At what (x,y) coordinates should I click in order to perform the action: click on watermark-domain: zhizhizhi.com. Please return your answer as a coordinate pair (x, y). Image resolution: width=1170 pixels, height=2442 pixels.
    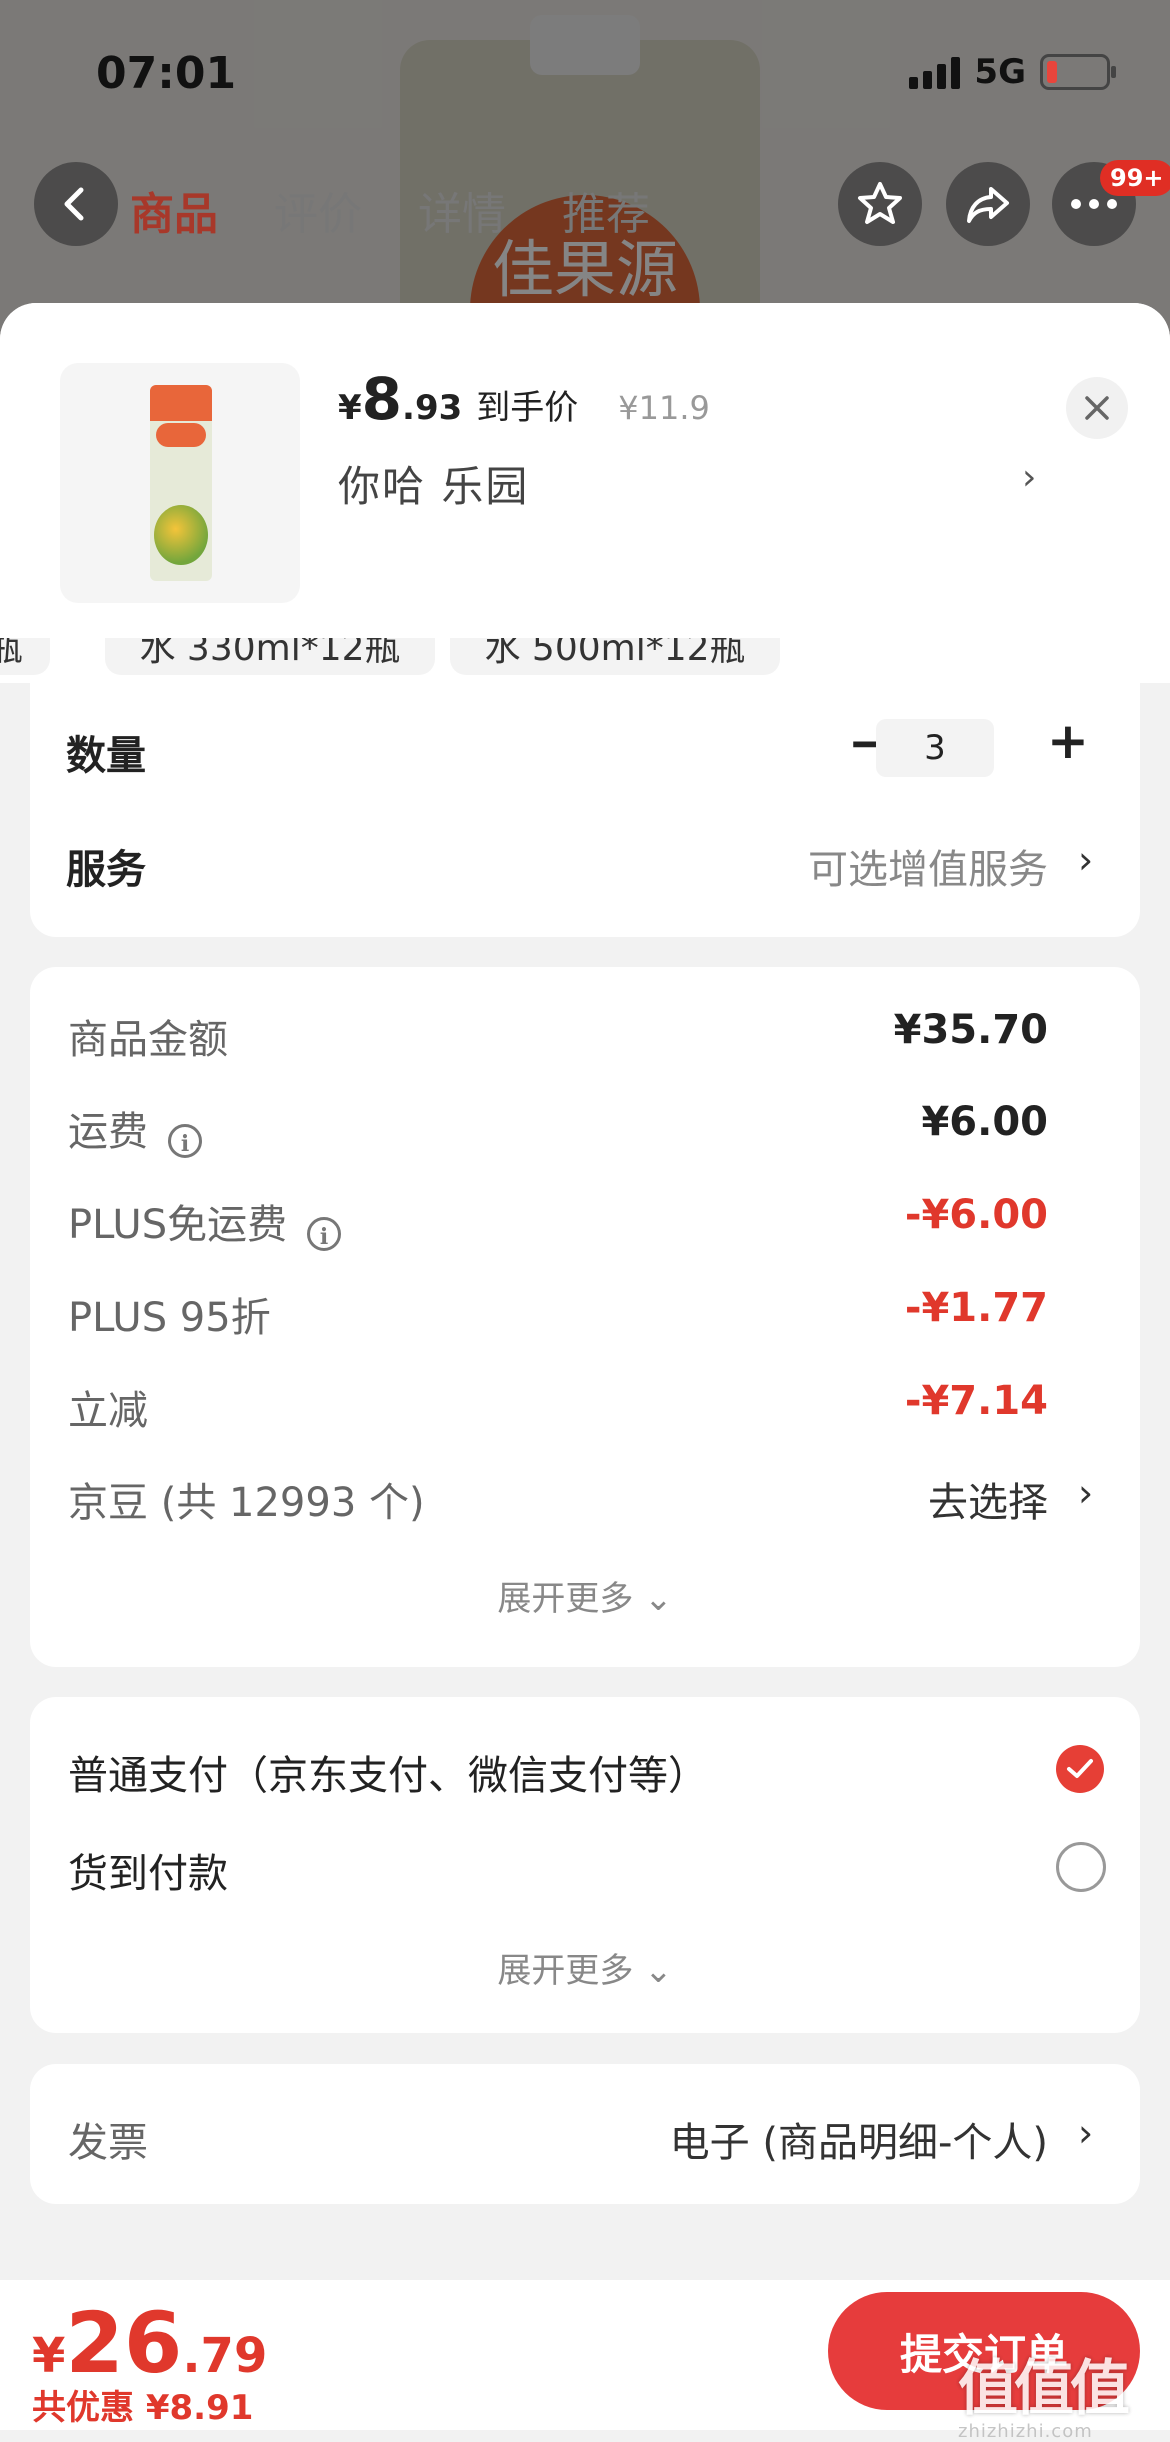
    Looking at the image, I should click on (1025, 2431).